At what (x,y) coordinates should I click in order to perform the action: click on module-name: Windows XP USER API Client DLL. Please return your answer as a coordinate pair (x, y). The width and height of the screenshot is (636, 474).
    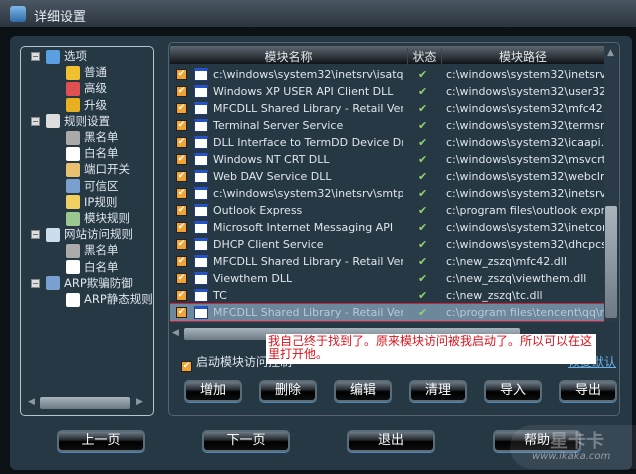
    Looking at the image, I should click on (303, 91).